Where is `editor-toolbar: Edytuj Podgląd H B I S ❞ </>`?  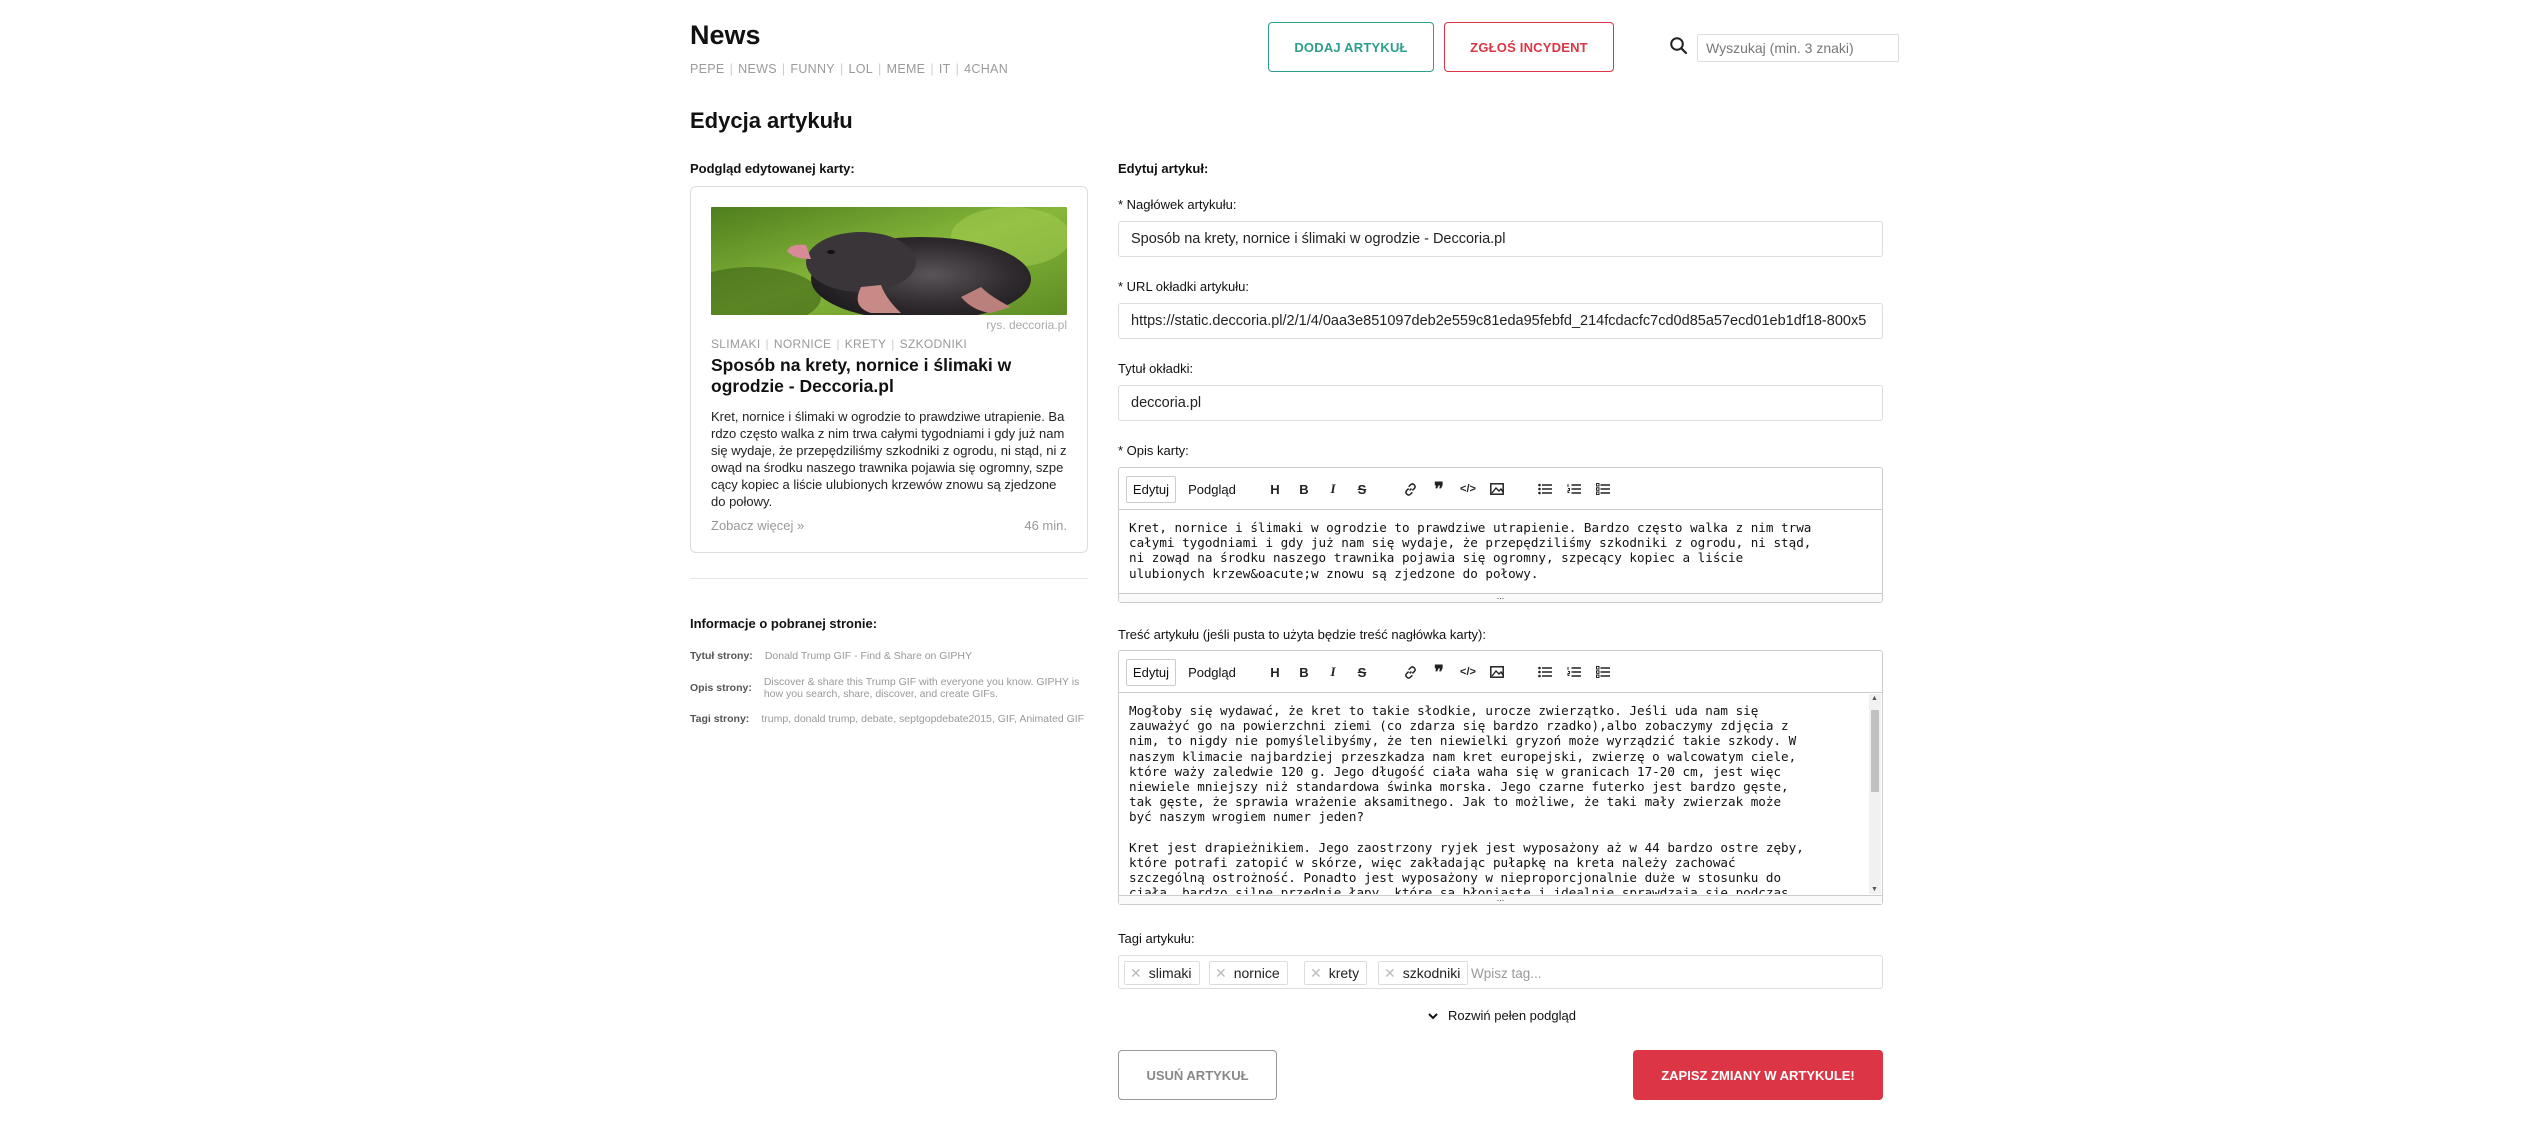 editor-toolbar: Edytuj Podgląd H B I S ❞ </> is located at coordinates (1500, 672).